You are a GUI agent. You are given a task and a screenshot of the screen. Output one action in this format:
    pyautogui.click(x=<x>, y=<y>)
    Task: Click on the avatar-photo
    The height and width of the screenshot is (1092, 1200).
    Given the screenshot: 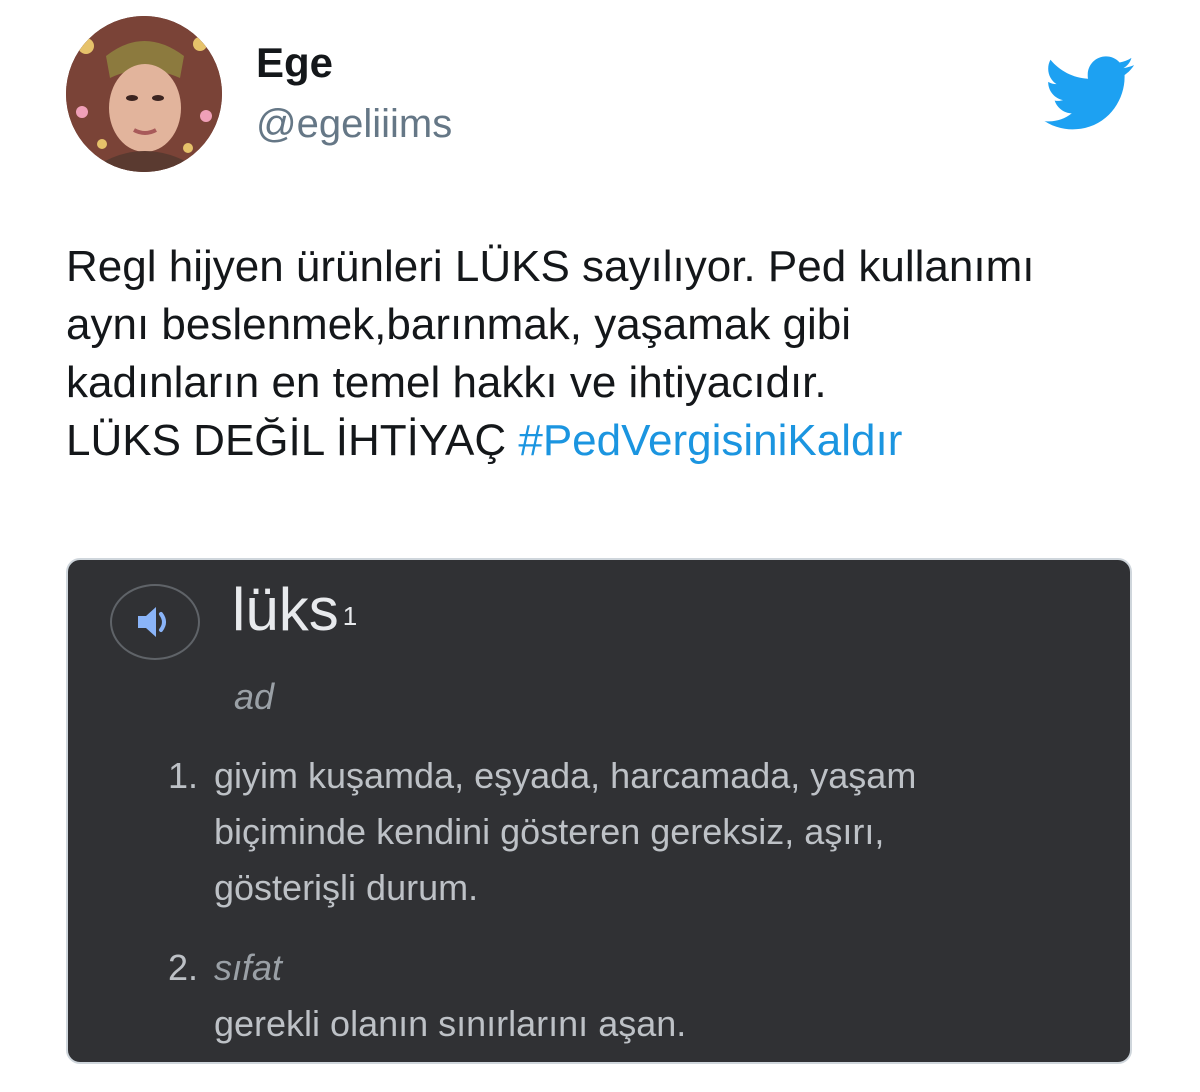 What is the action you would take?
    pyautogui.click(x=144, y=94)
    